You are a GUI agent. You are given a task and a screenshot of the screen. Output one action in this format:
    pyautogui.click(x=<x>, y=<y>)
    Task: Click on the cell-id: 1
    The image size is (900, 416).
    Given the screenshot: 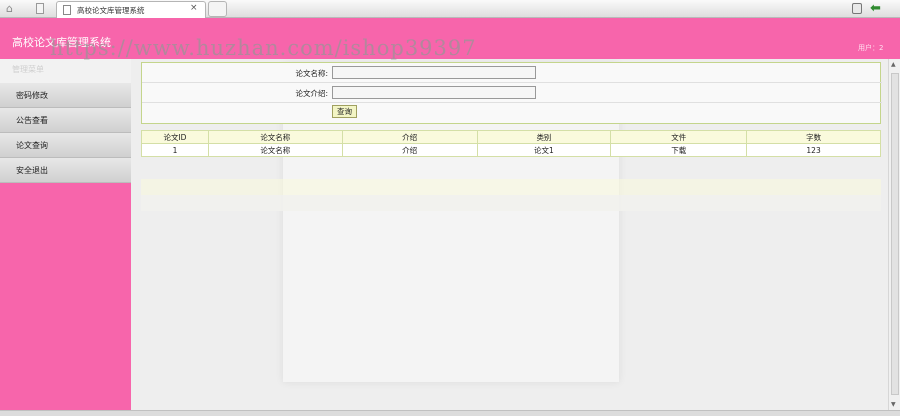 What is the action you would take?
    pyautogui.click(x=175, y=150)
    